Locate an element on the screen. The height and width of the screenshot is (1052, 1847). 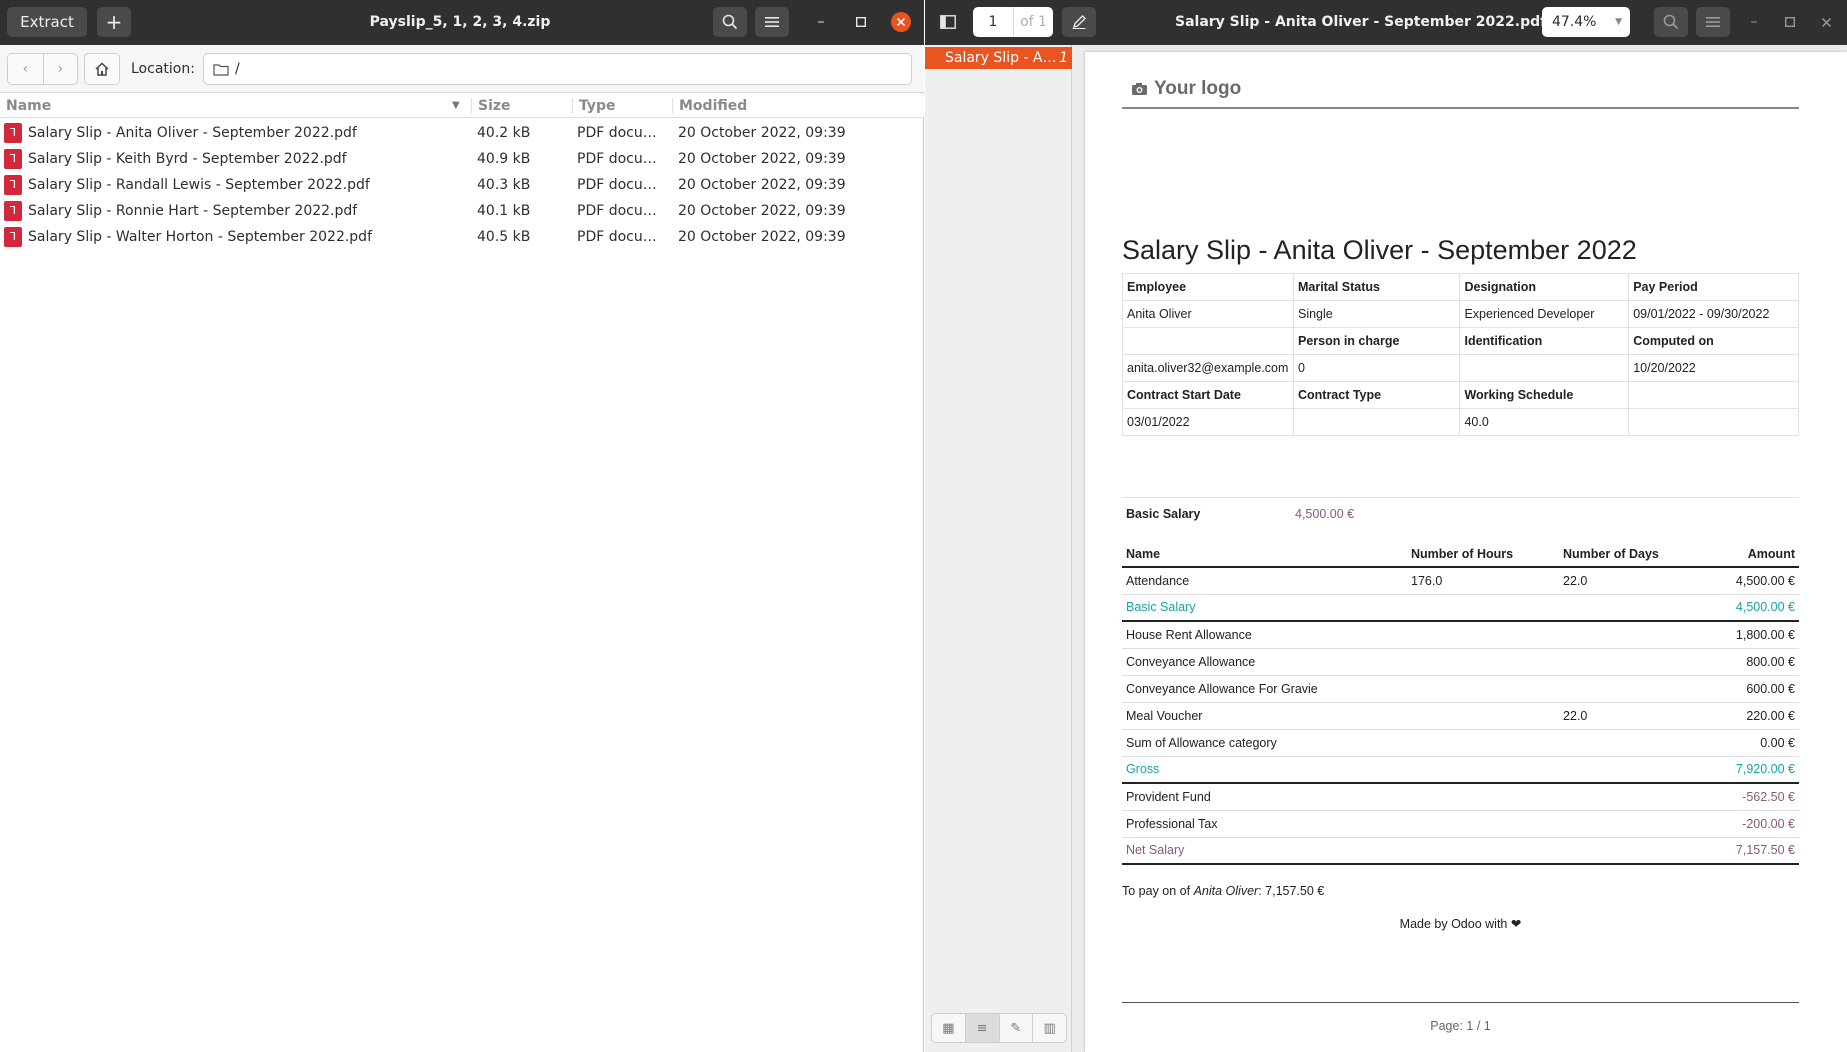
line-name: Conveyance Allowance is located at coordinates (1264, 662).